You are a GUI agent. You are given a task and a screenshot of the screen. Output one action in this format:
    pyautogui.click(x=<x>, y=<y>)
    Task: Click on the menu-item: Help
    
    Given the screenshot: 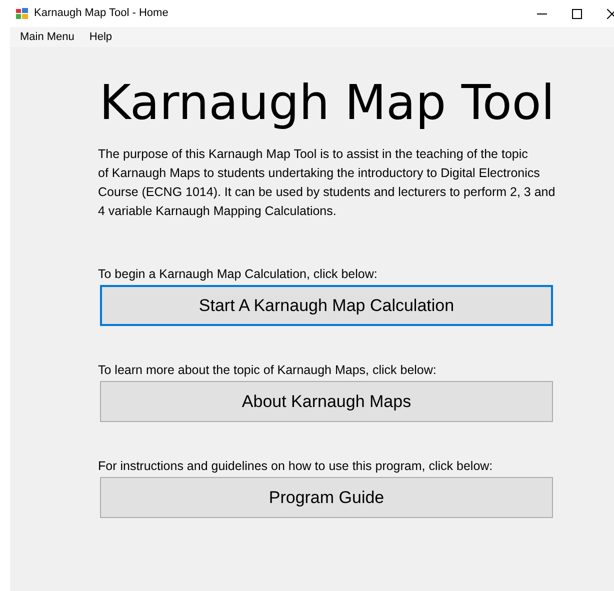 What is the action you would take?
    pyautogui.click(x=100, y=37)
    